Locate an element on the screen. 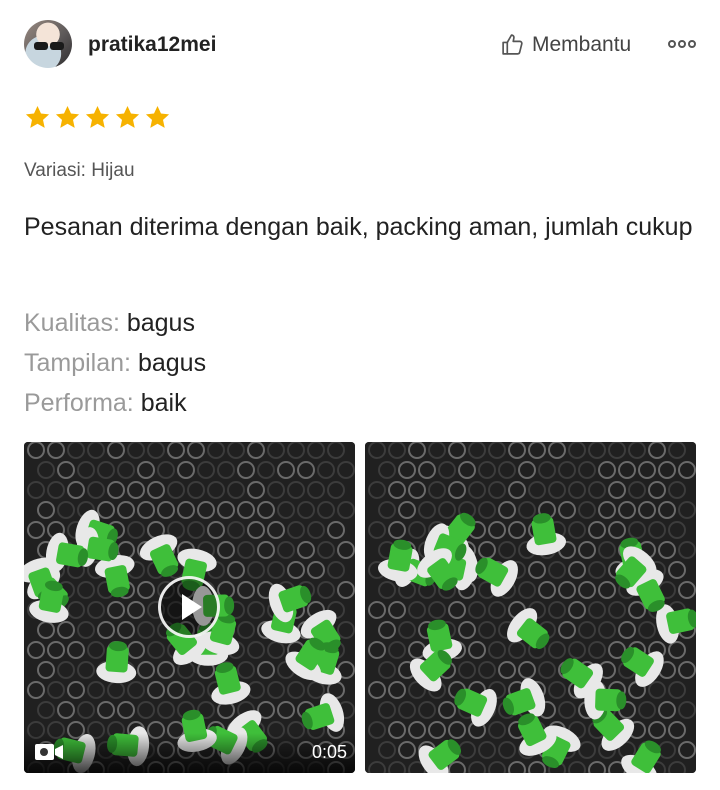 The height and width of the screenshot is (790, 720). helpful-button: Membantu is located at coordinates (565, 44).